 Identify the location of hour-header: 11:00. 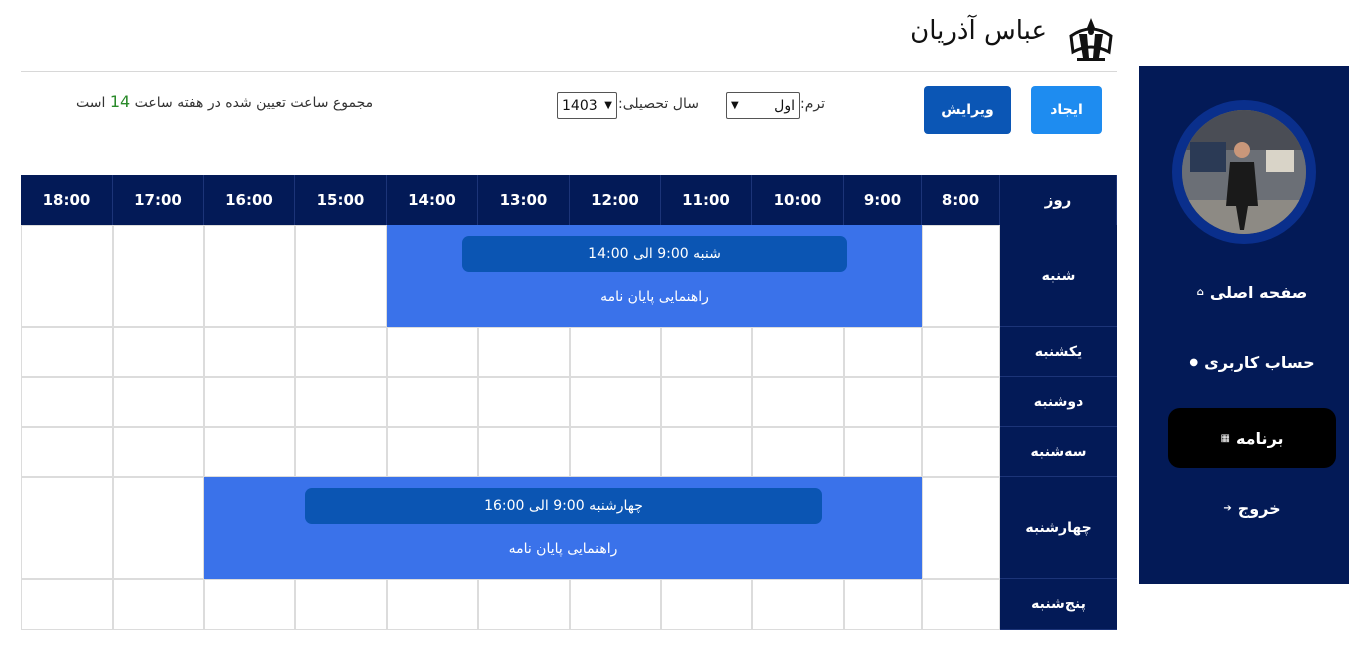
(706, 200).